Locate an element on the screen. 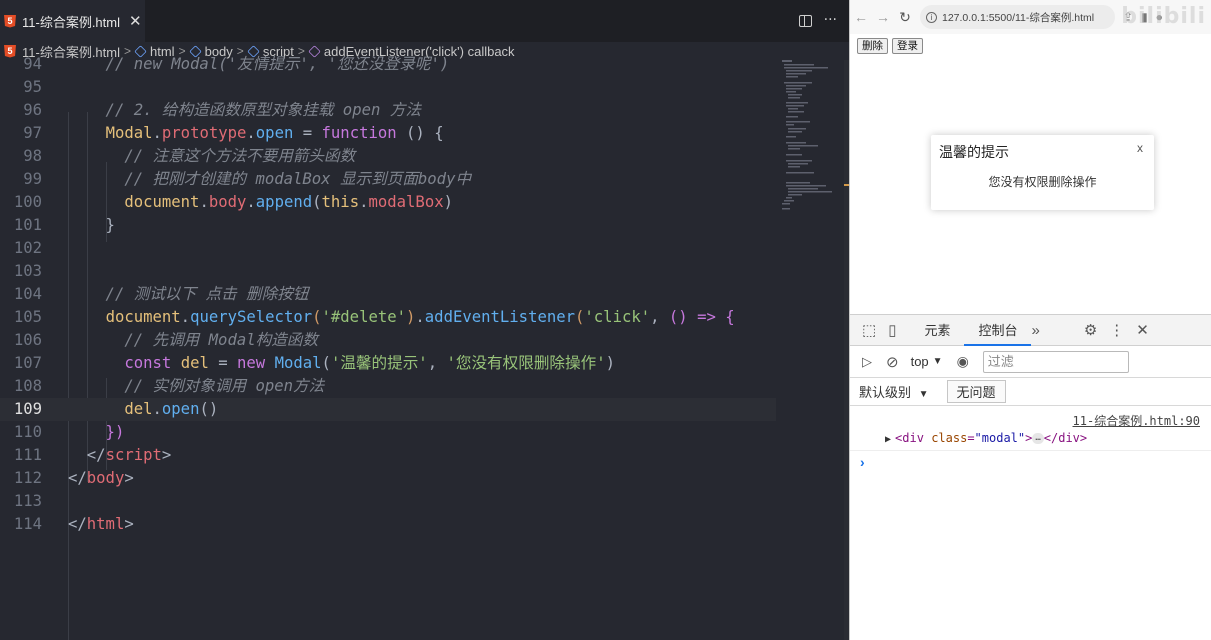 The width and height of the screenshot is (1211, 640). line-number: 108 is located at coordinates (27, 386).